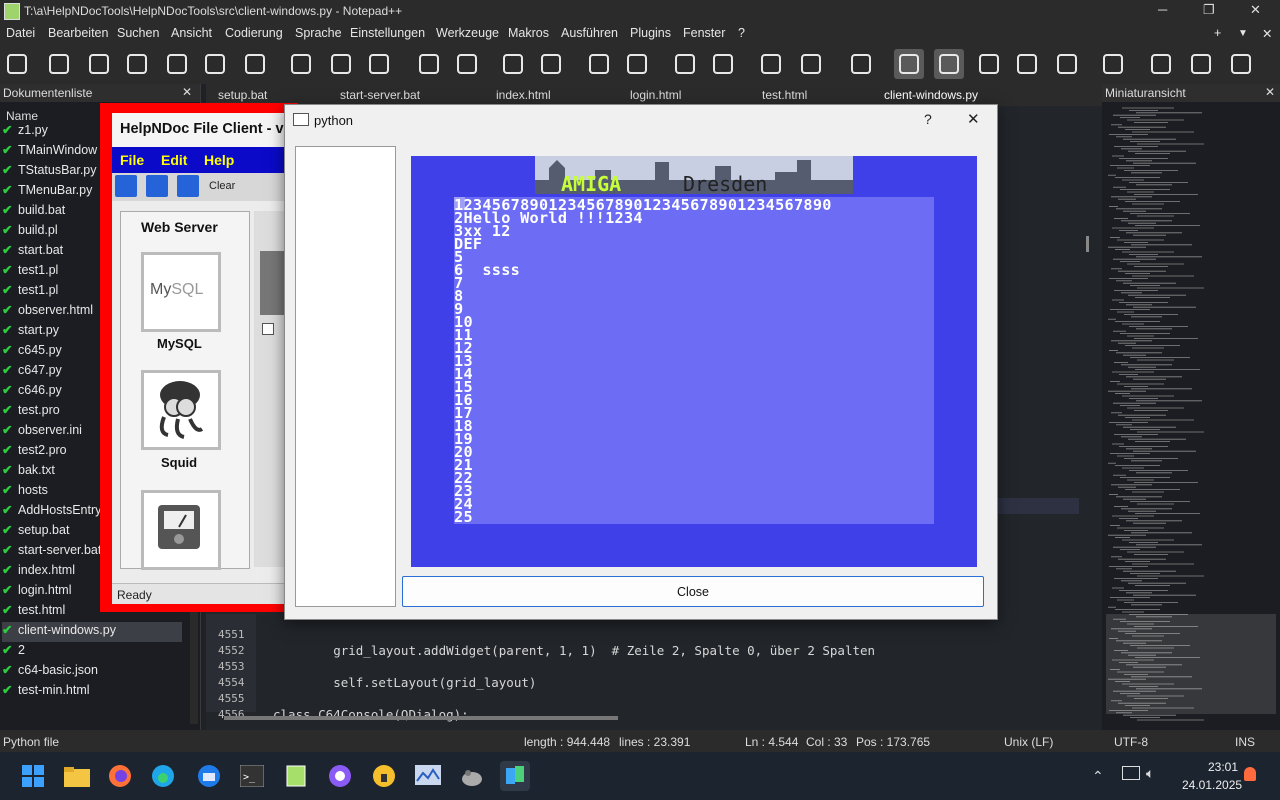  I want to click on tab-client-windows-py: client-windows.py, so click(931, 95).